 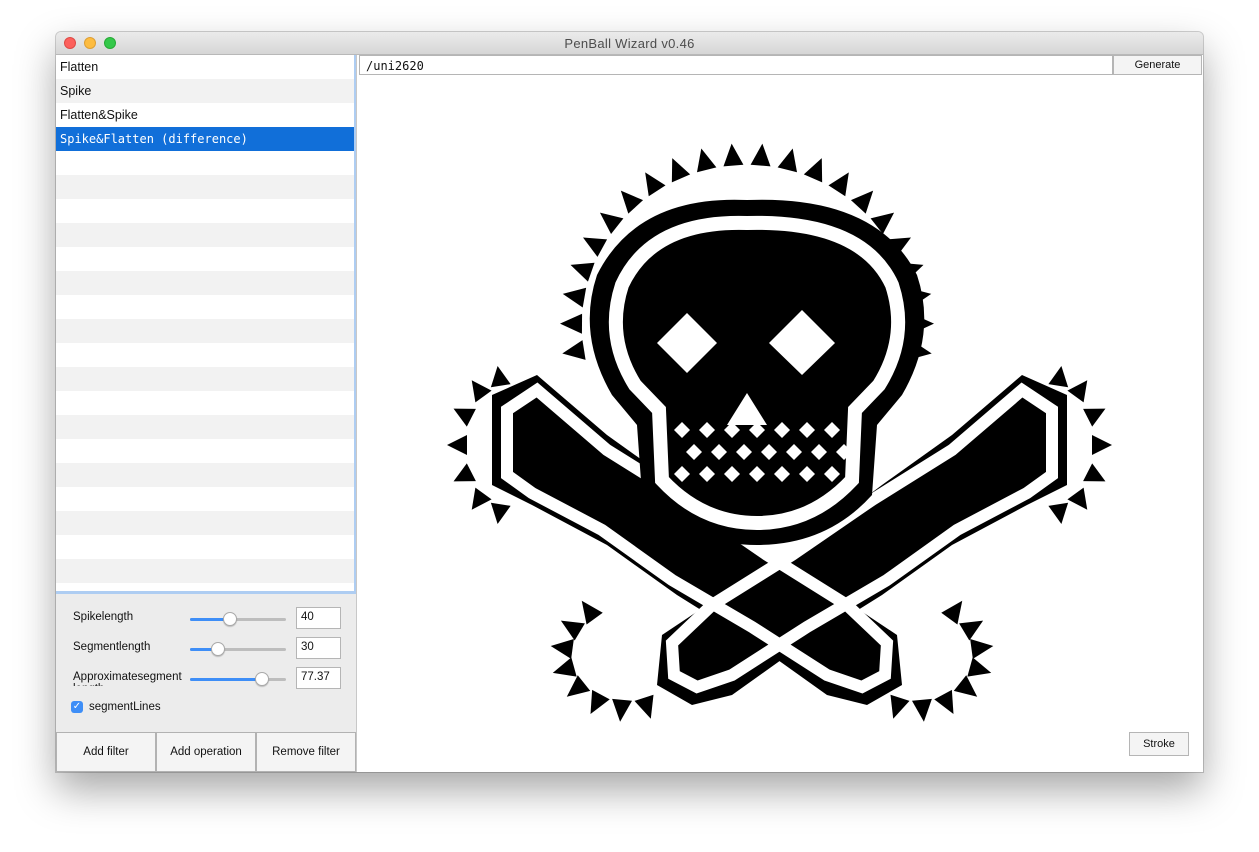 I want to click on window-title: PenBall Wizard v0.46, so click(x=629, y=43).